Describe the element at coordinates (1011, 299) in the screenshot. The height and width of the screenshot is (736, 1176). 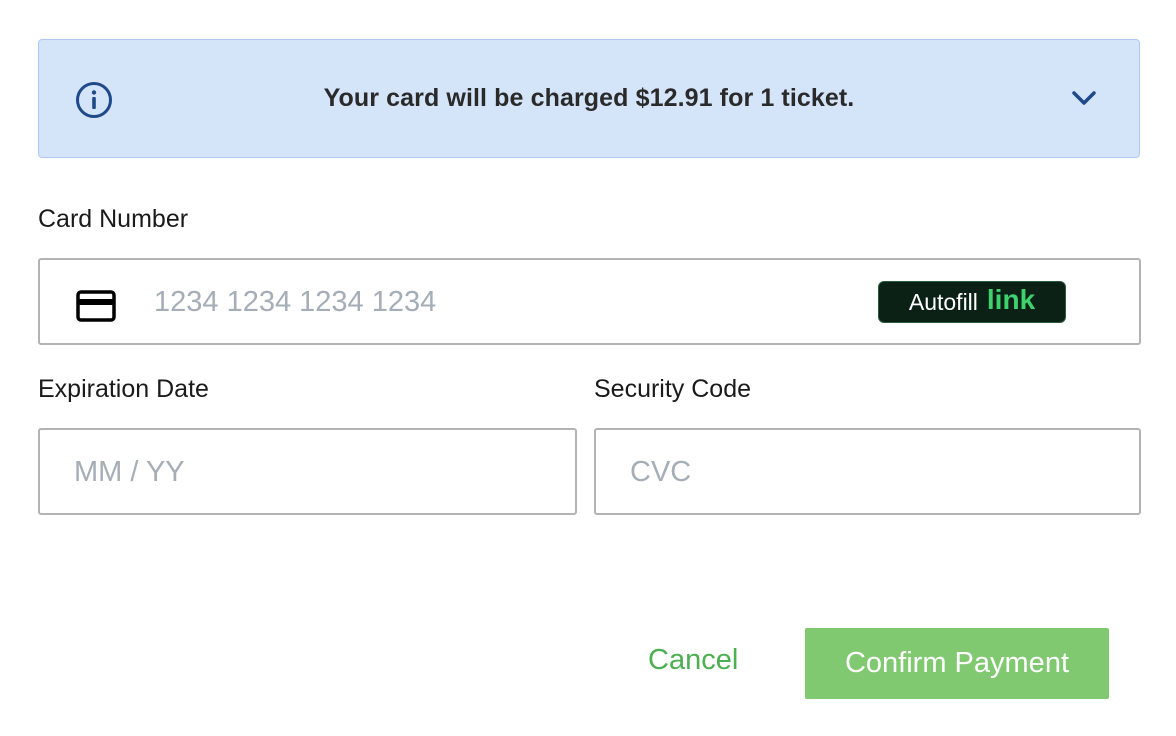
I see `link-logo: link` at that location.